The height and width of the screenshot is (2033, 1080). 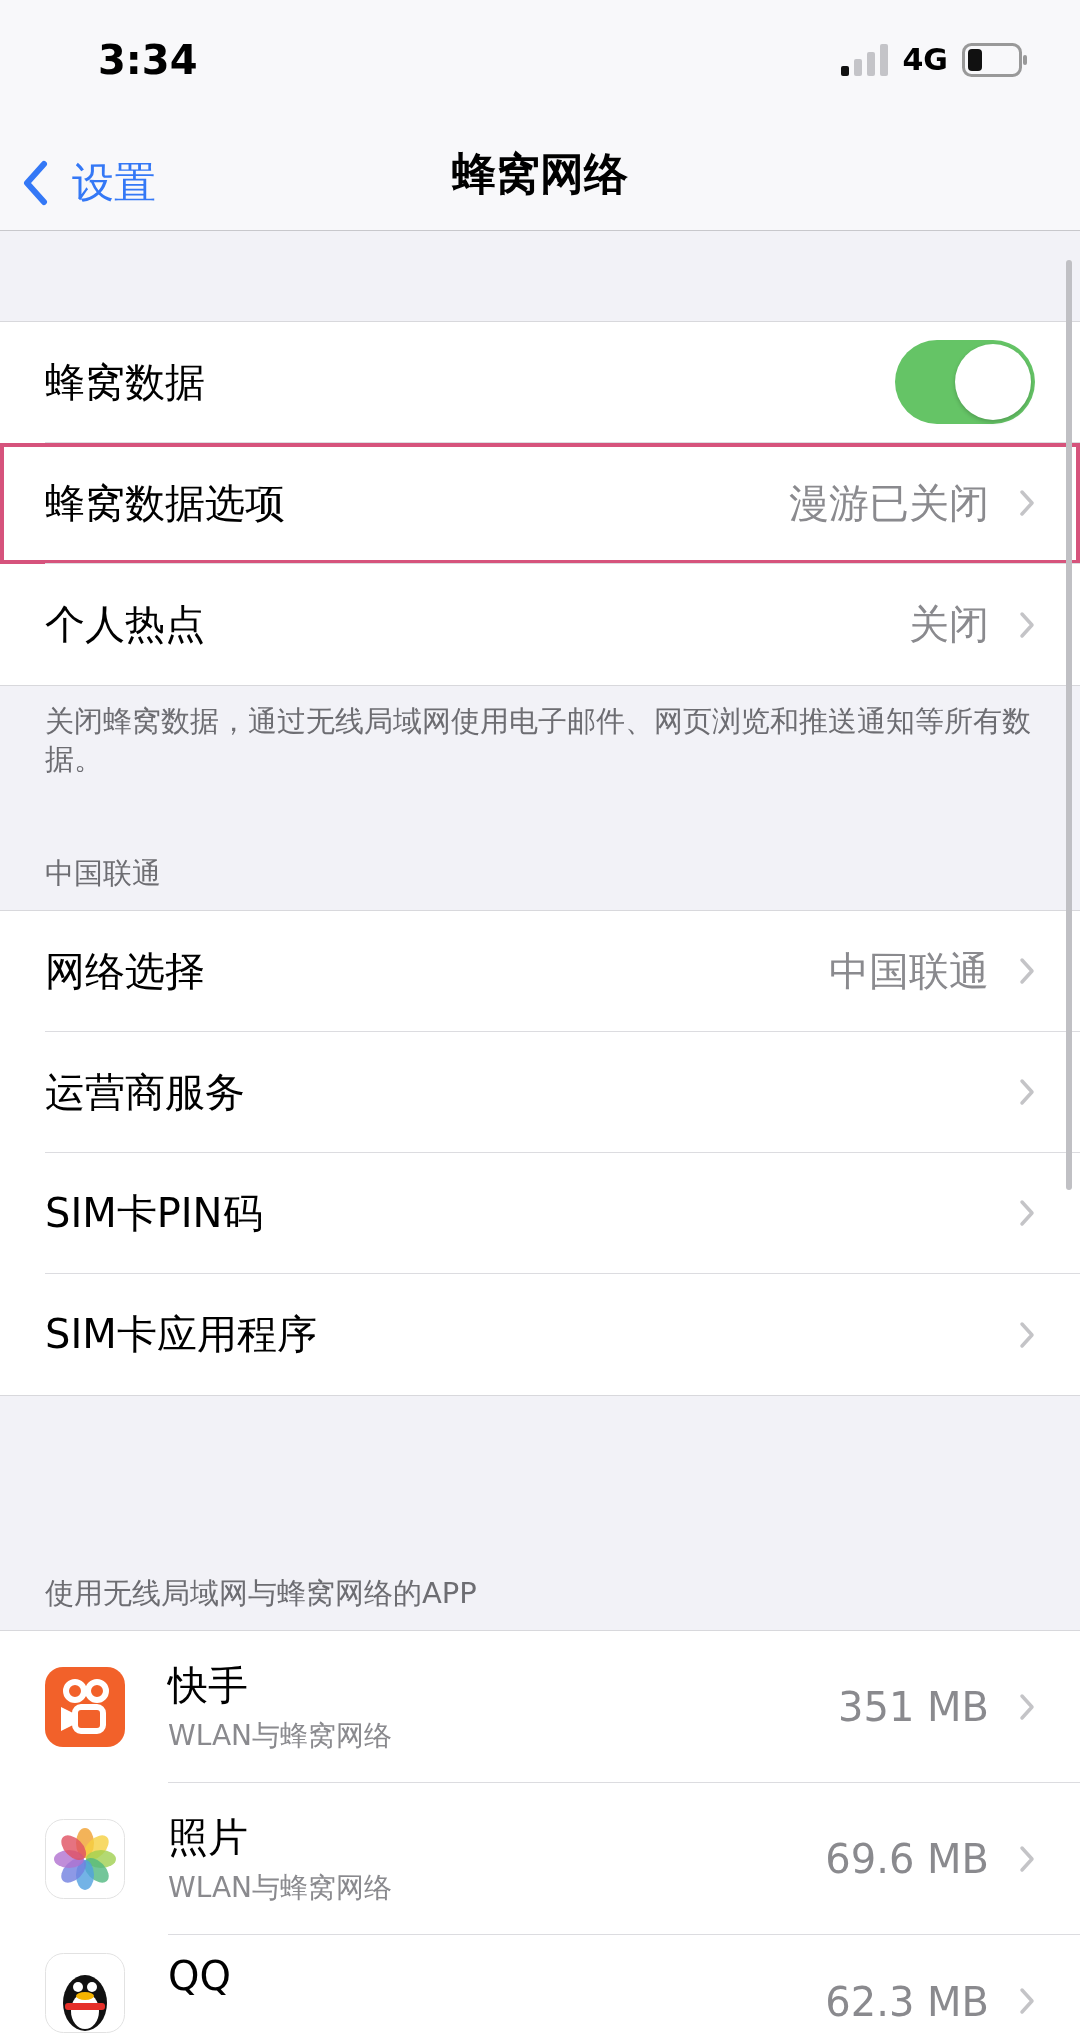 What do you see at coordinates (907, 2002) in the screenshot?
I see `data-usage: 62.3 MB` at bounding box center [907, 2002].